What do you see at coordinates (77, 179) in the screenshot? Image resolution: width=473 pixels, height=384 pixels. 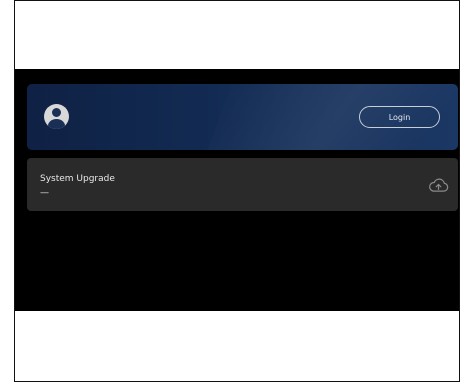 I see `system-upgrade-title: System Upgrade` at bounding box center [77, 179].